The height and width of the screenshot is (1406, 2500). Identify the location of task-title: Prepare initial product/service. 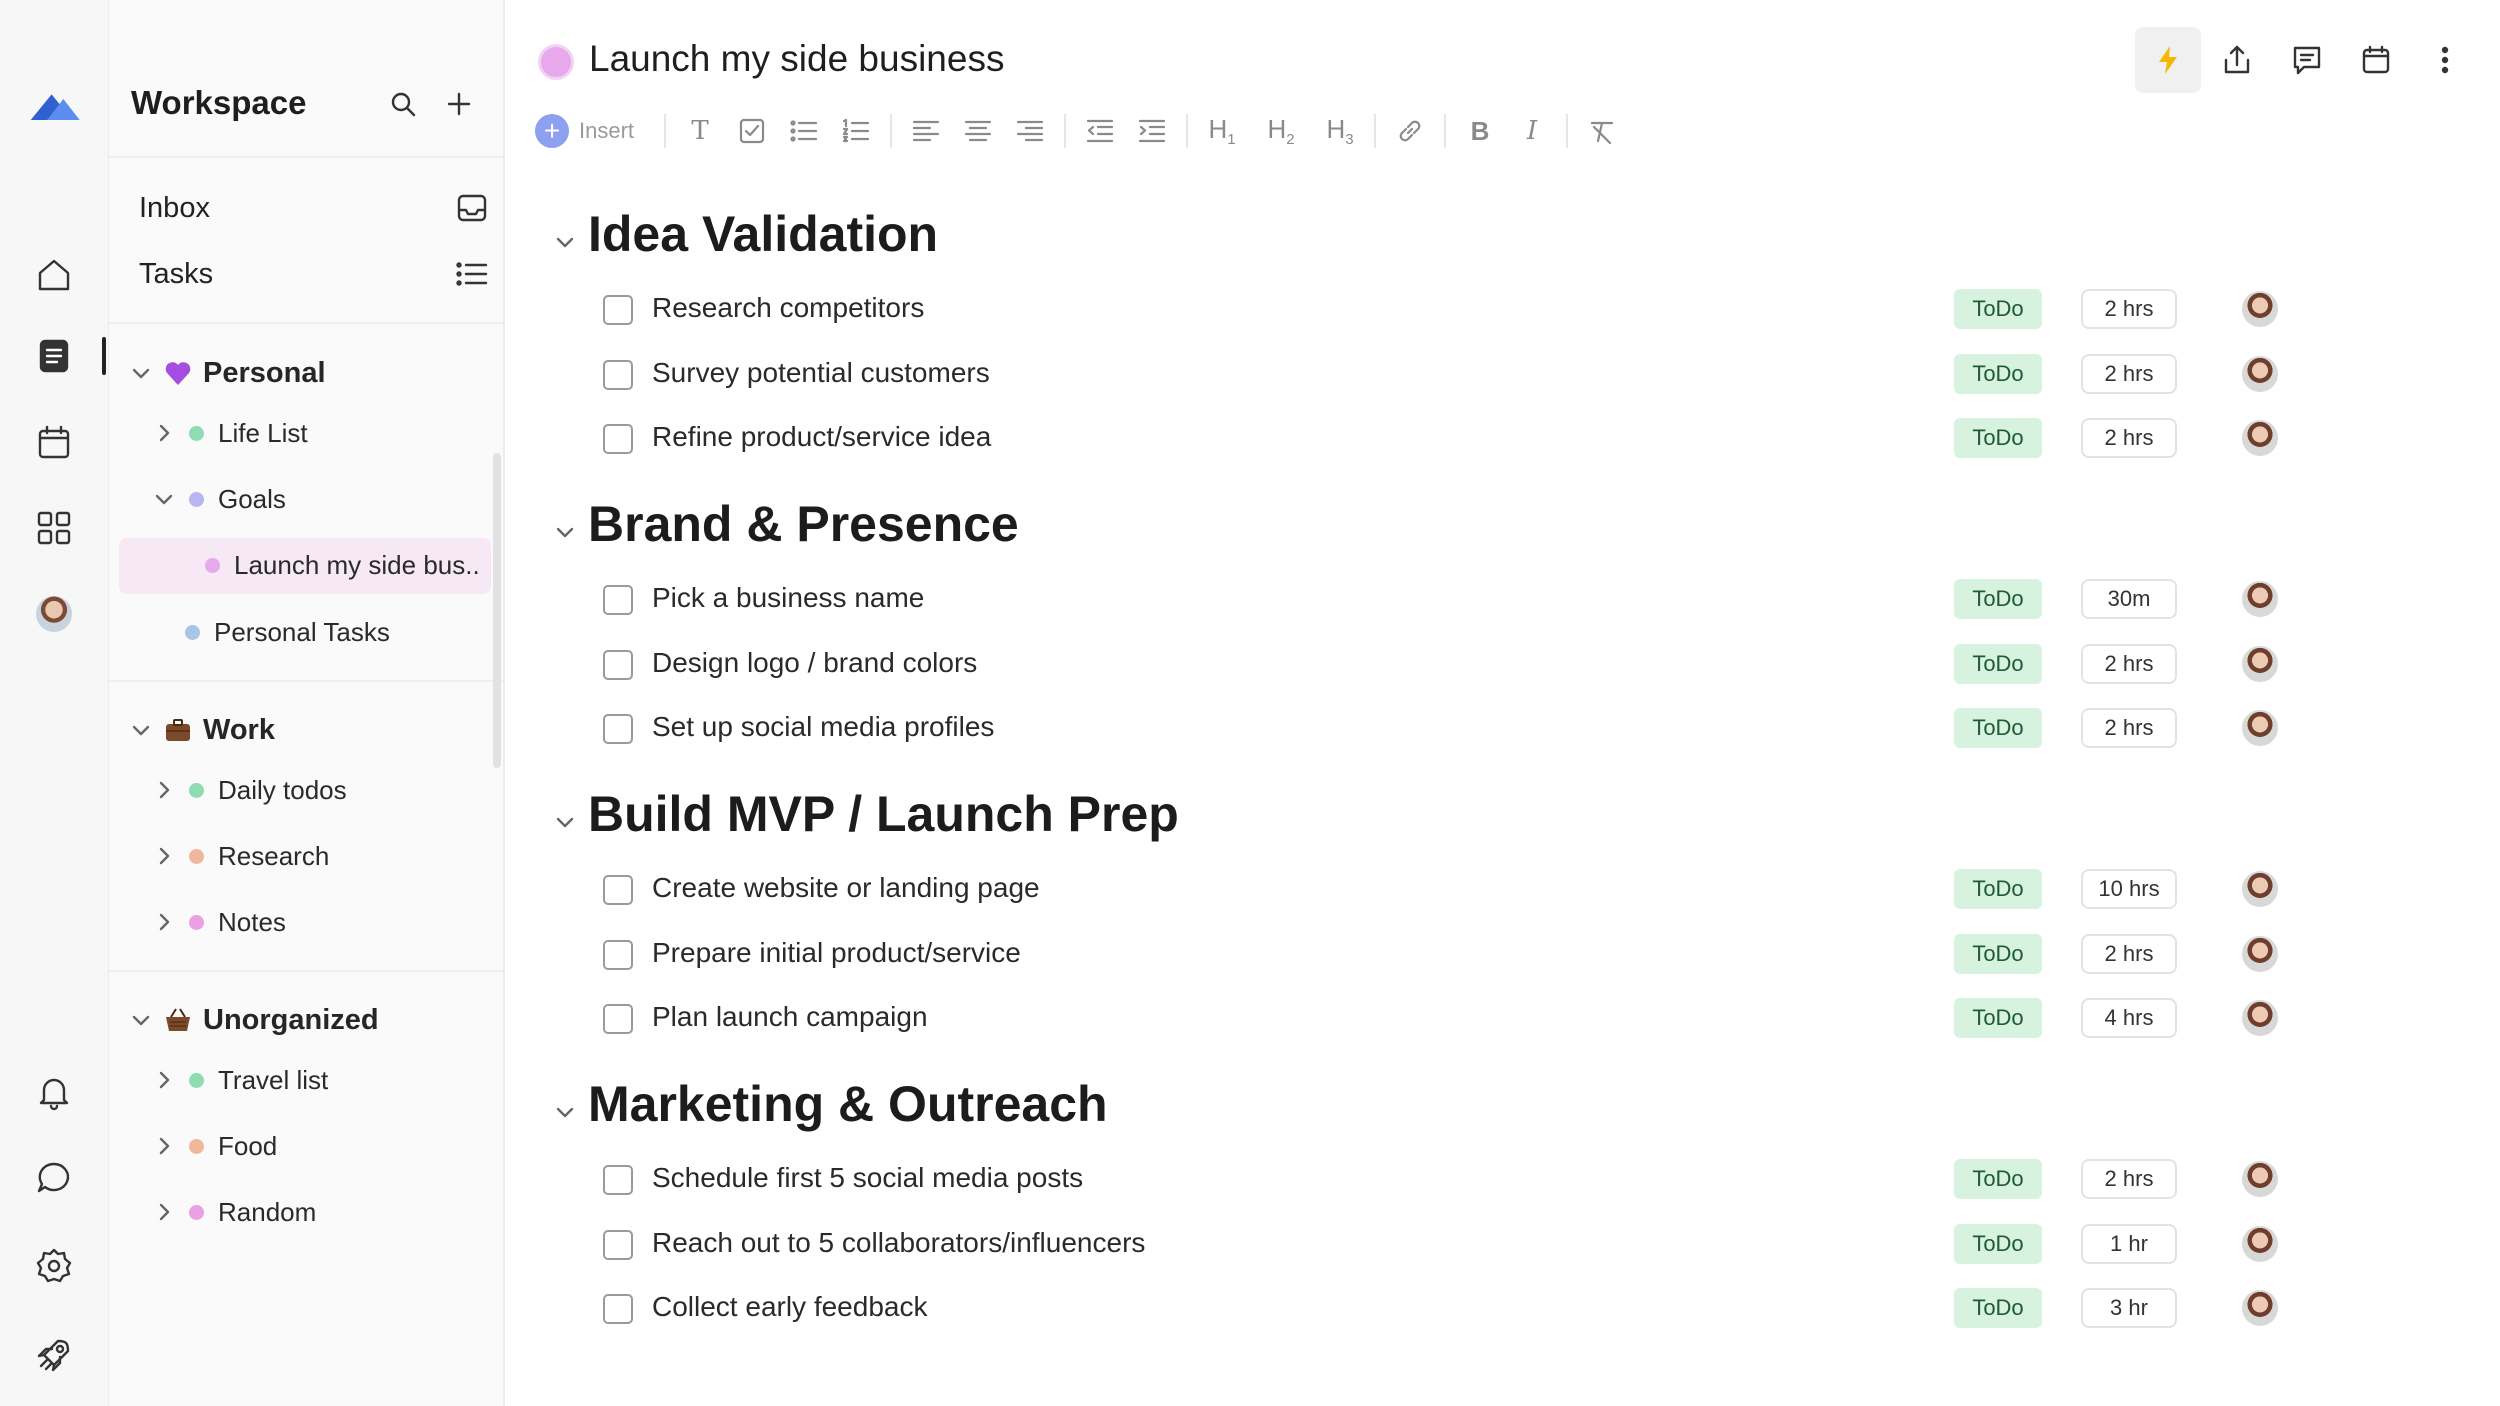
(836, 953).